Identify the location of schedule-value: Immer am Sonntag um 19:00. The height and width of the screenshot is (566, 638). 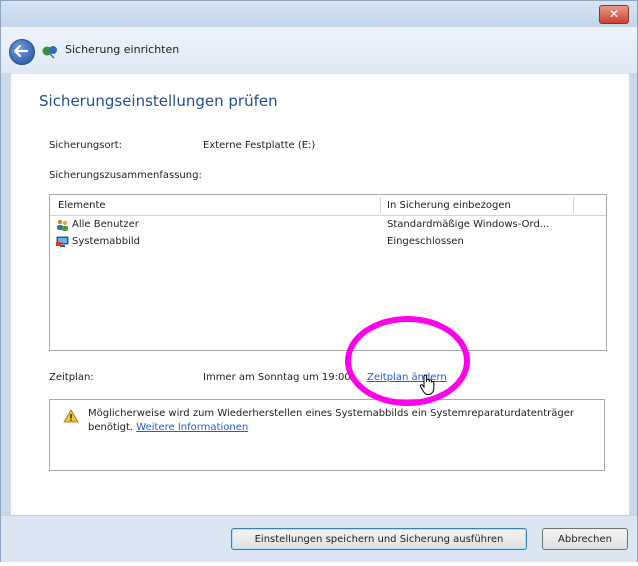
(277, 377).